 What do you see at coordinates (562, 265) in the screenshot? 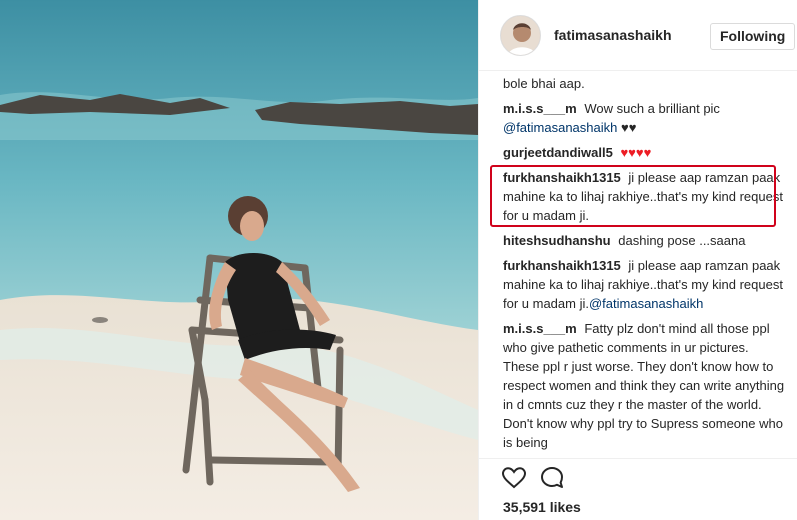
I see `comment-username: furkhanshaikh1315` at bounding box center [562, 265].